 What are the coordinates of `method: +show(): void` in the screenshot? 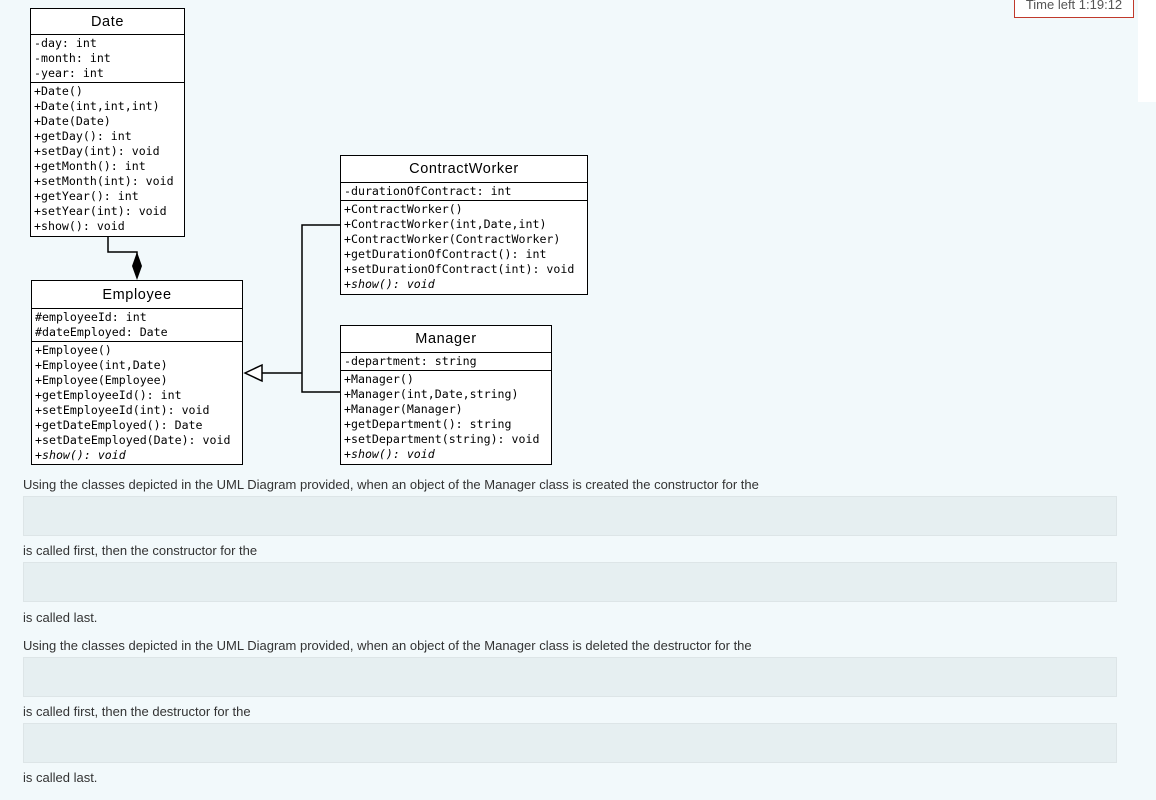 It's located at (79, 226).